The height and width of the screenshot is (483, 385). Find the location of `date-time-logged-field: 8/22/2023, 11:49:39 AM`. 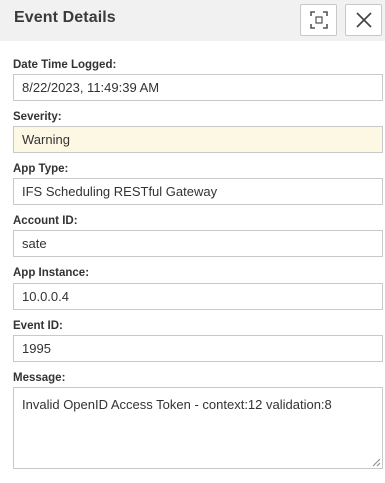

date-time-logged-field: 8/22/2023, 11:49:39 AM is located at coordinates (198, 87).